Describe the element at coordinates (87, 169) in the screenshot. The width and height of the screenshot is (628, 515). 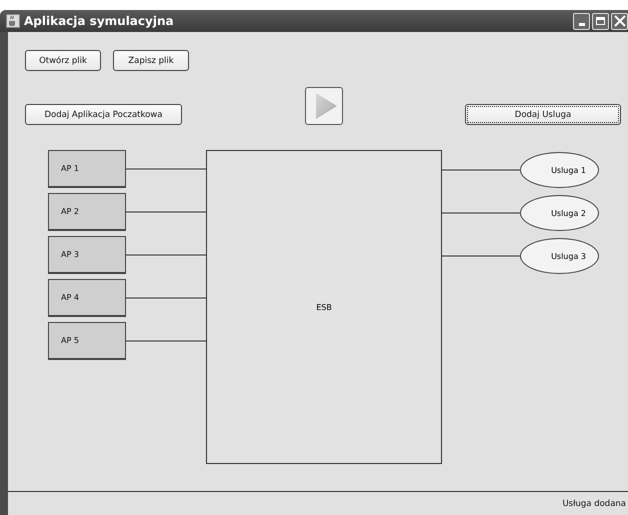
I see `application-node: AP 1` at that location.